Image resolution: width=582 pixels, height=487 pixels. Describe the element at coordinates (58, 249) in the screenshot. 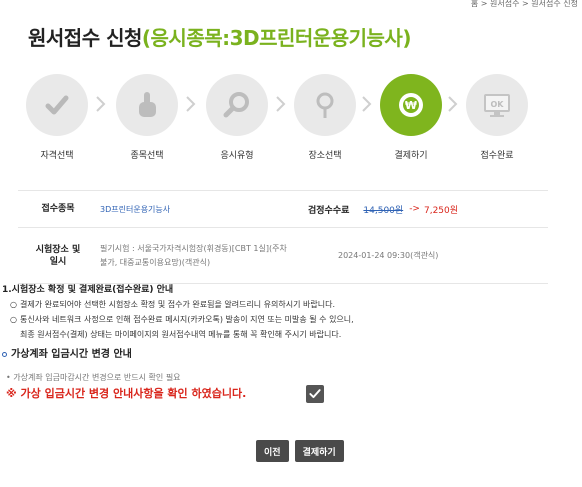

I see `place-label-line1: 시험장소 및` at that location.